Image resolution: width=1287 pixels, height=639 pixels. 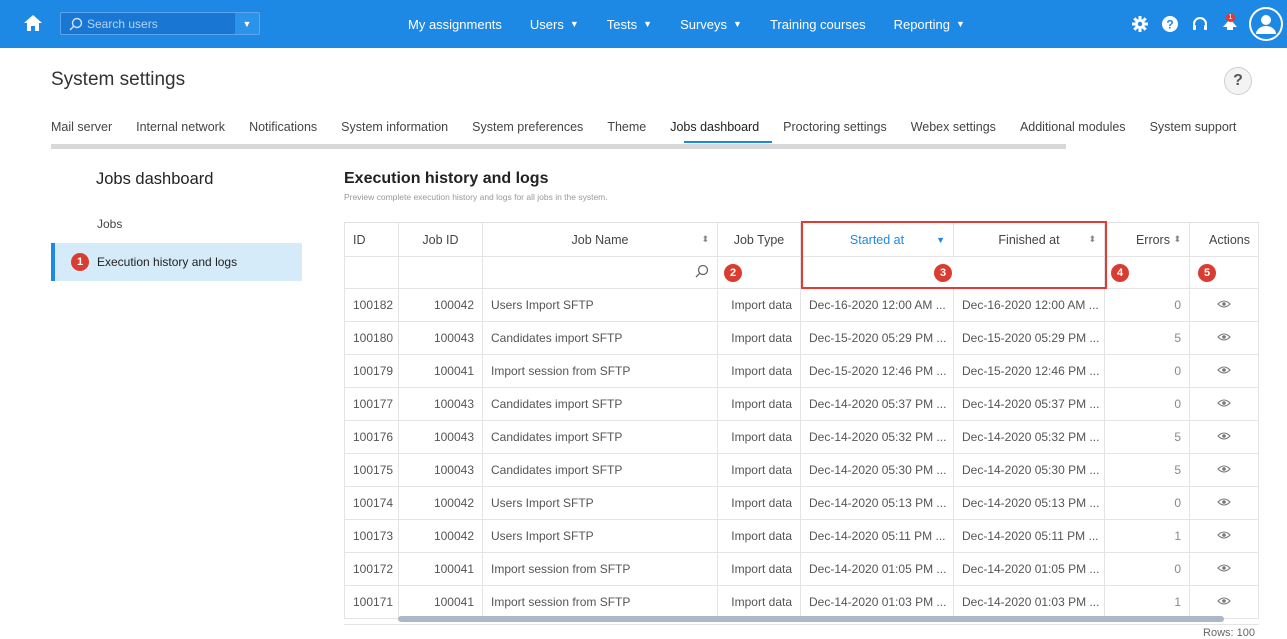 What do you see at coordinates (811, 619) in the screenshot?
I see `table-horizontal-scrollbar` at bounding box center [811, 619].